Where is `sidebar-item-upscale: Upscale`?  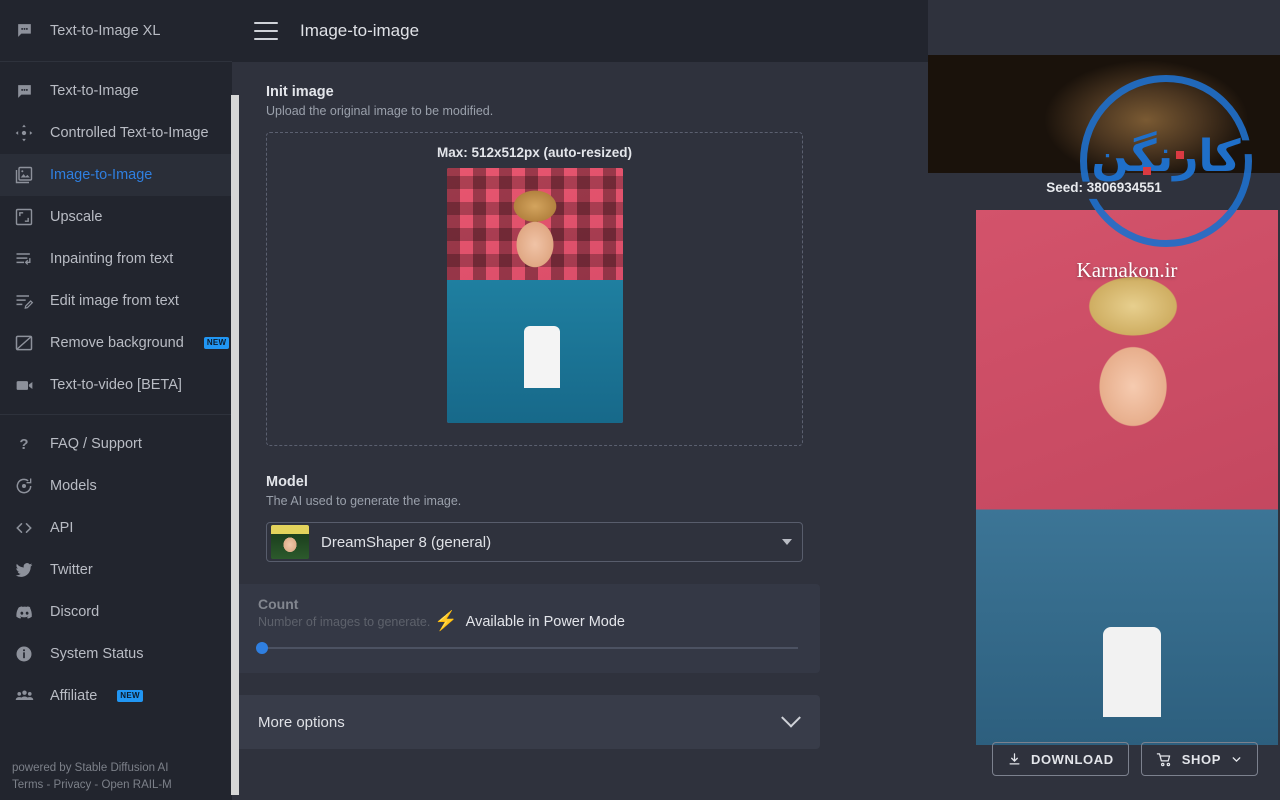
sidebar-item-upscale: Upscale is located at coordinates (116, 217).